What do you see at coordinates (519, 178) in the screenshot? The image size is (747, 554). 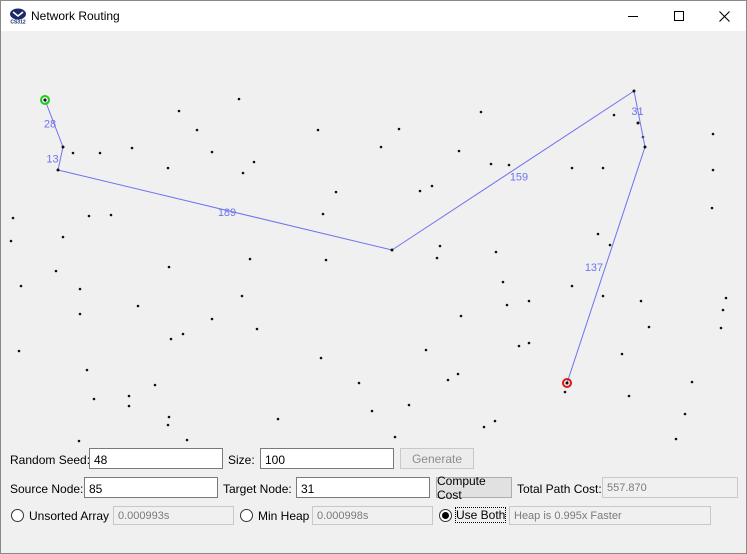 I see `edge-cost-label: 159` at bounding box center [519, 178].